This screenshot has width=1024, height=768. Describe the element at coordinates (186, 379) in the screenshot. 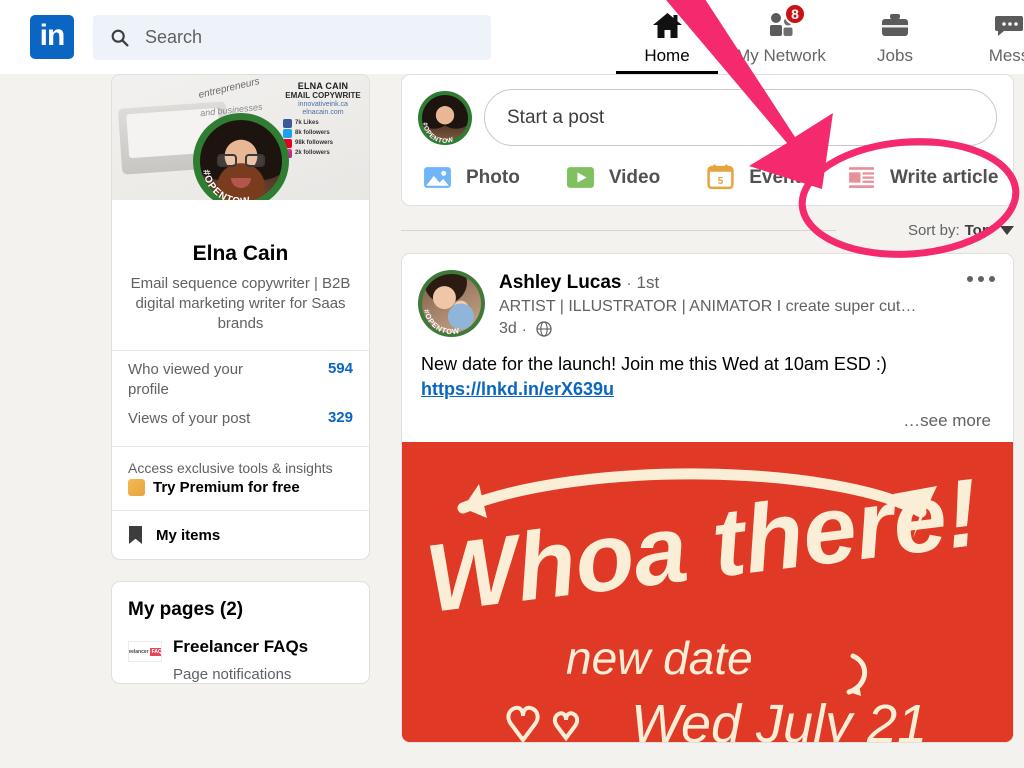

I see `stat-label: Who viewed your profile` at that location.